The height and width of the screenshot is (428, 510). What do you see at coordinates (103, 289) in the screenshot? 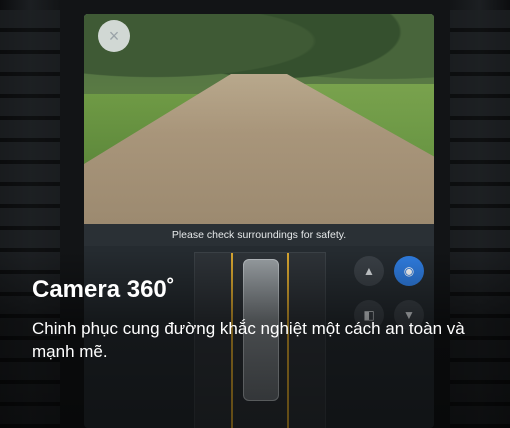
I see `feature-title: Camera 360˚` at bounding box center [103, 289].